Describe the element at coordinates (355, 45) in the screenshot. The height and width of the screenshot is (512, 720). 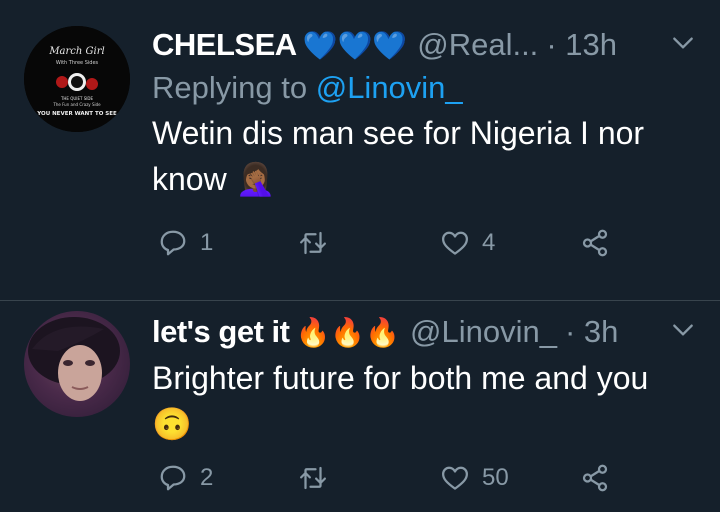
I see `name-emoji: 💙💙💙` at that location.